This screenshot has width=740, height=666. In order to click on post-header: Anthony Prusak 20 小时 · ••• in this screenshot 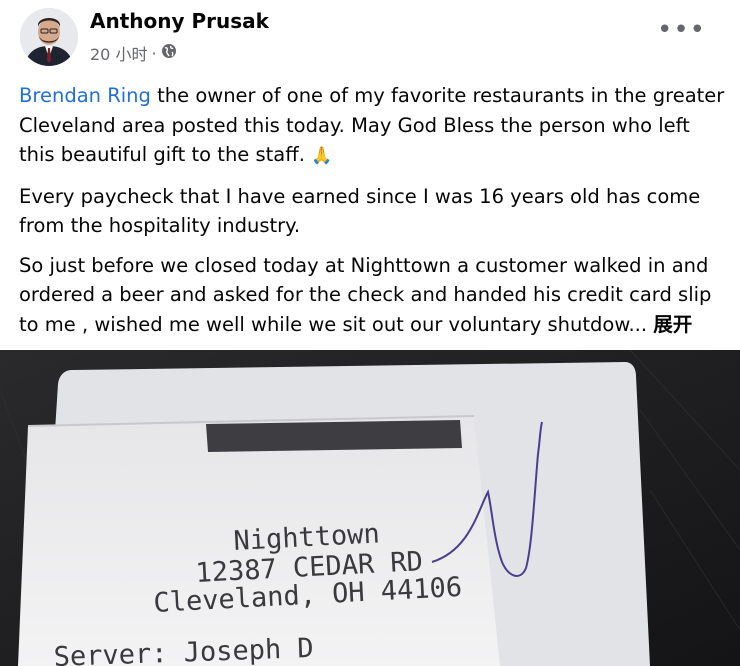, I will do `click(370, 39)`.